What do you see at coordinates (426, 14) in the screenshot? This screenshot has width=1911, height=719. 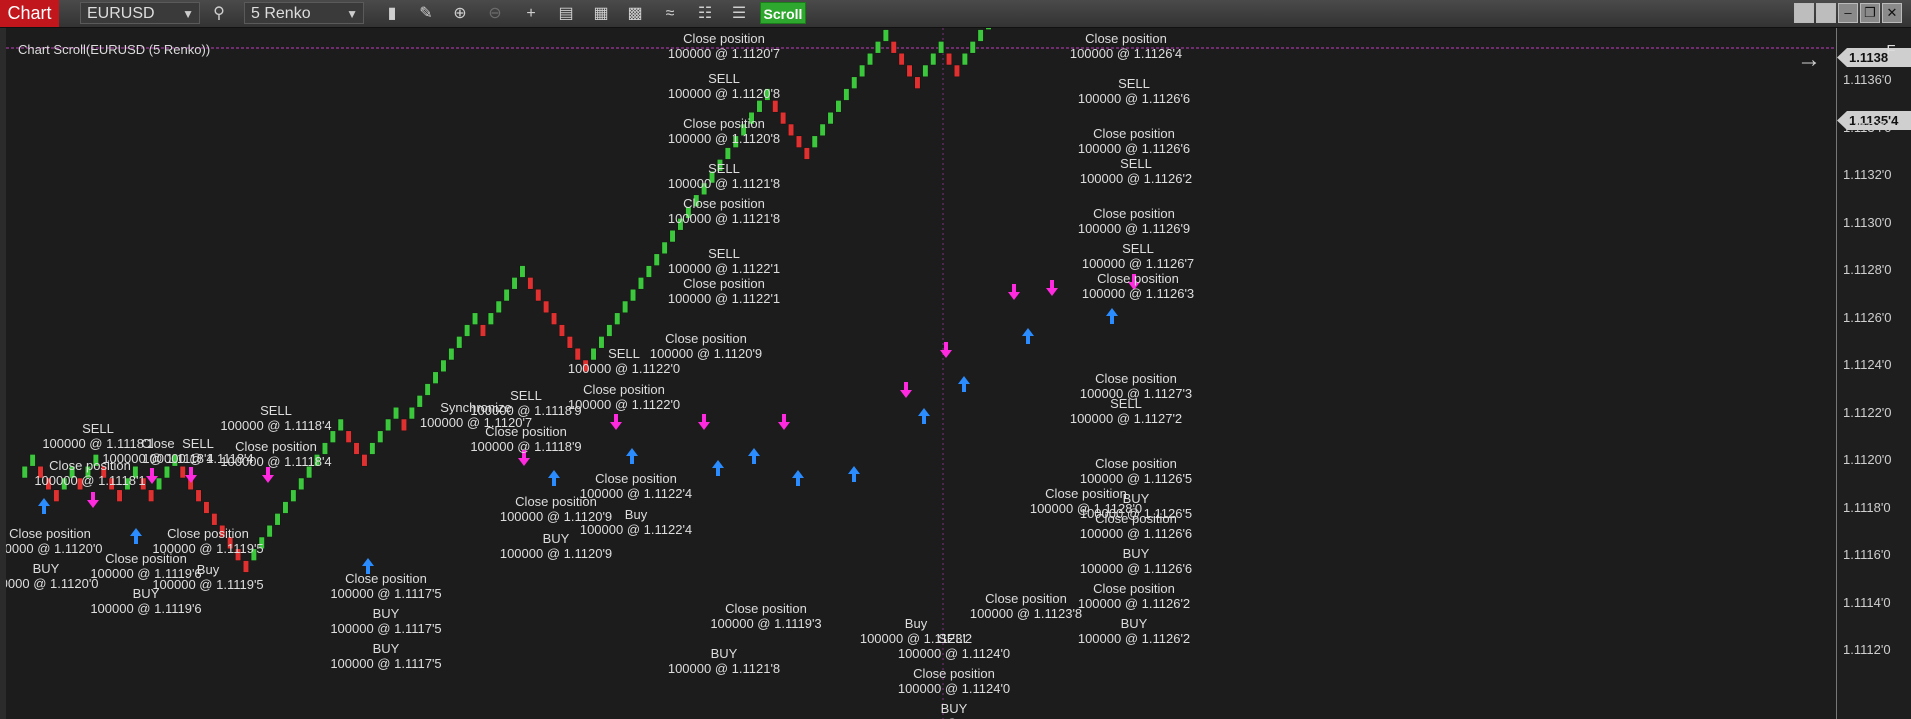 I see `pencil-icon: ✎` at bounding box center [426, 14].